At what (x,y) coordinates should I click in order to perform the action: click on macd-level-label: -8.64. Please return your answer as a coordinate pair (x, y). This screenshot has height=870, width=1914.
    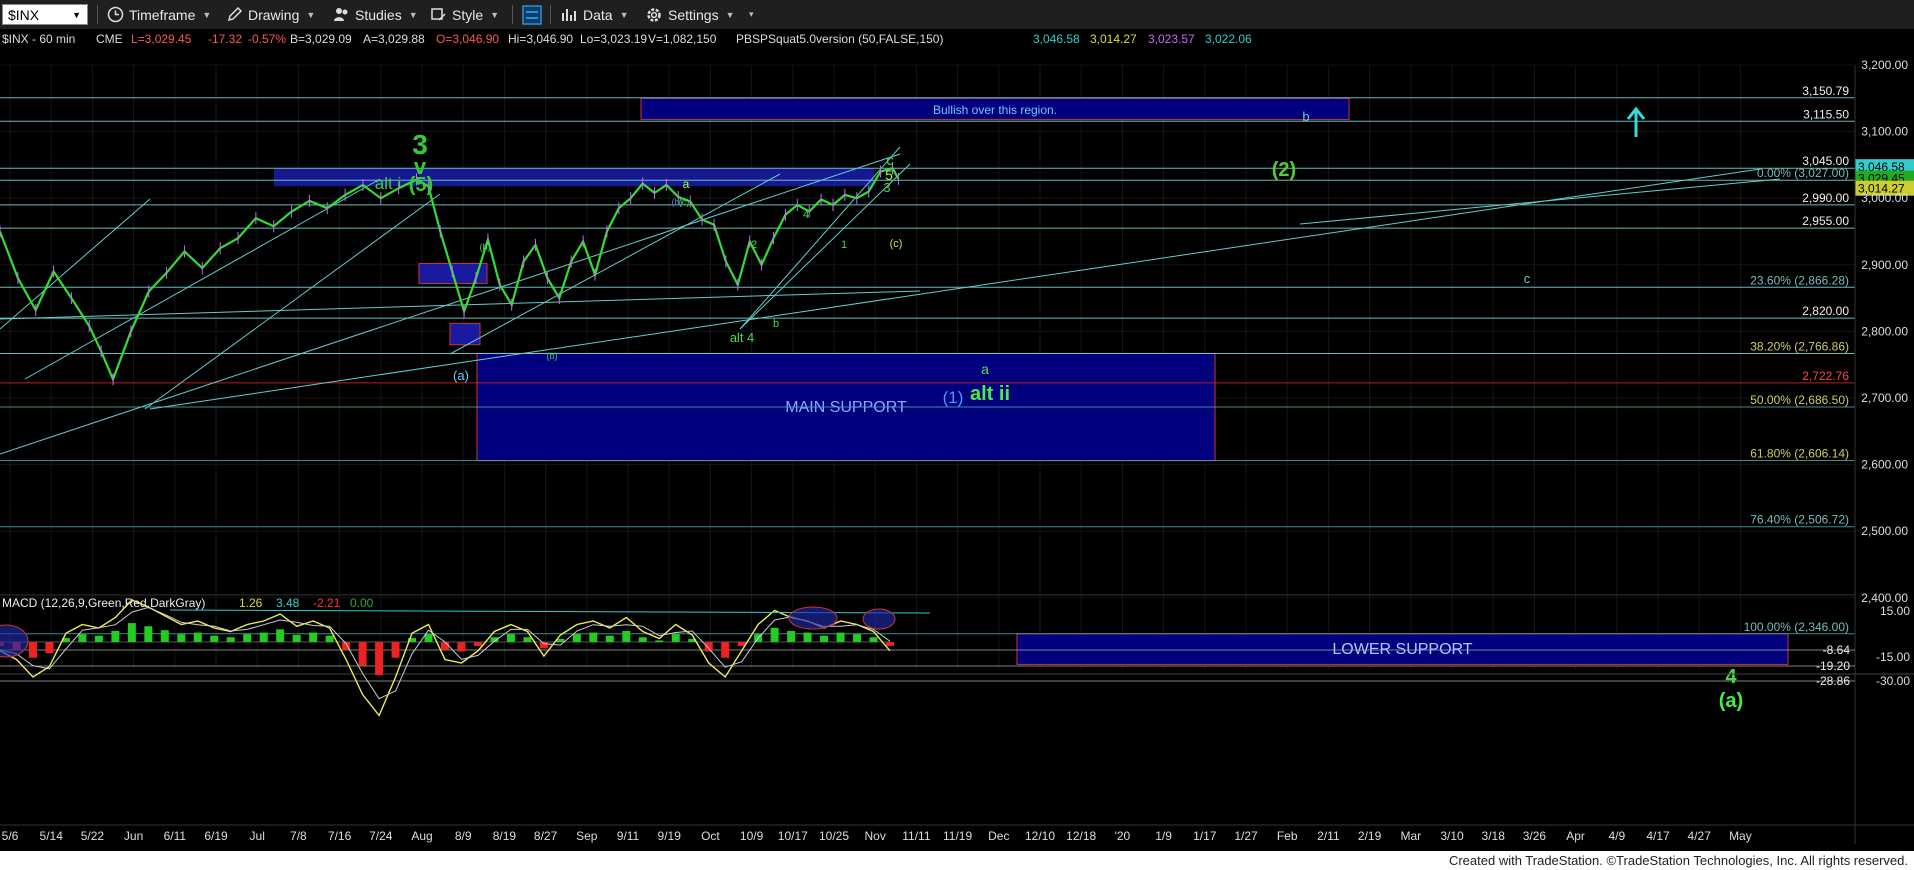
    Looking at the image, I should click on (1837, 650).